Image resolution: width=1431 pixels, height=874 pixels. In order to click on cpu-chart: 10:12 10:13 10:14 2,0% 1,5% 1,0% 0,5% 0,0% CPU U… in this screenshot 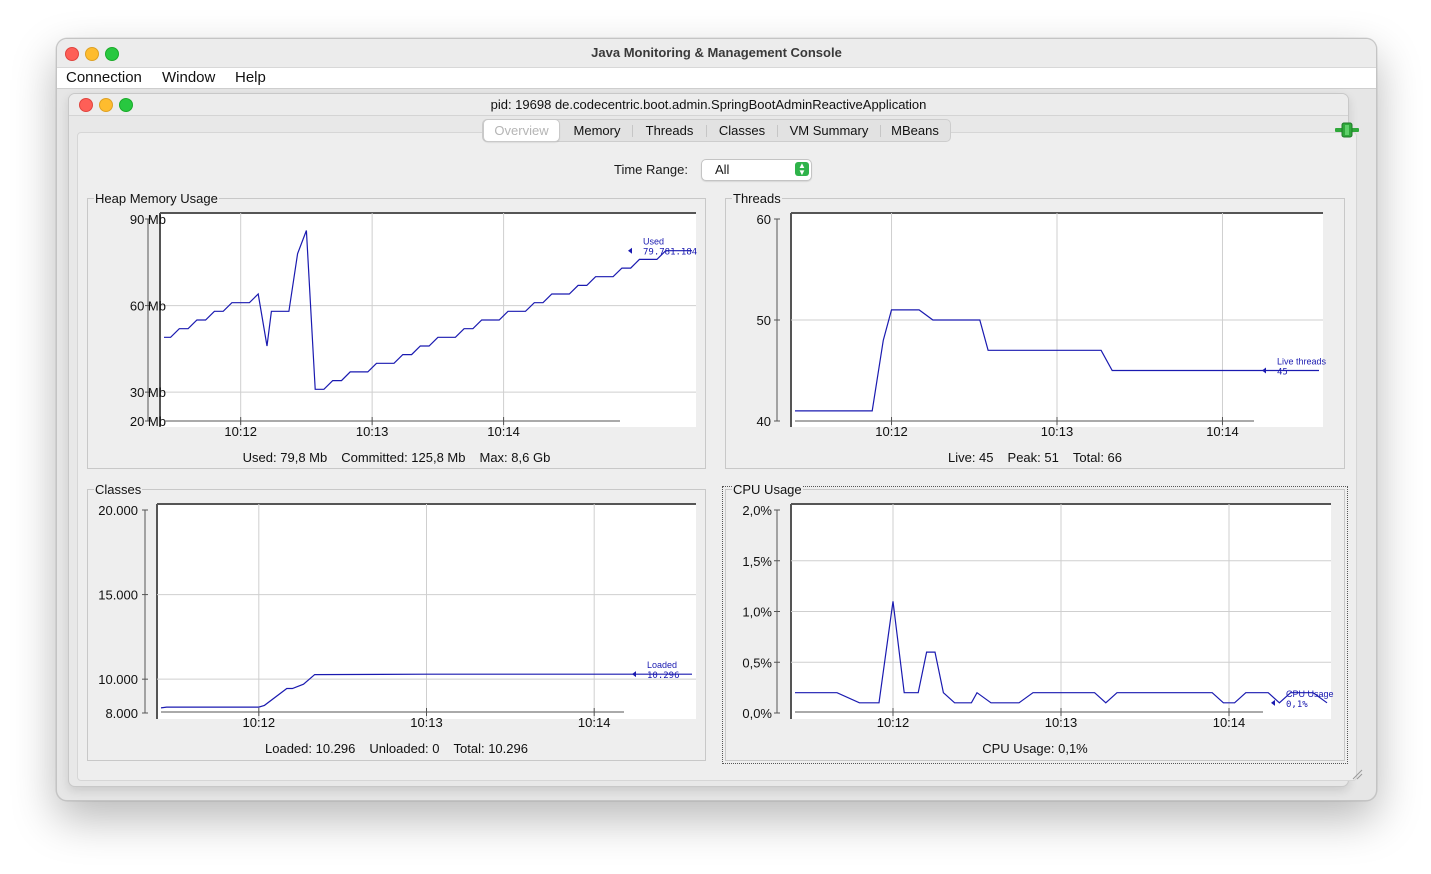, I will do `click(1038, 616)`.